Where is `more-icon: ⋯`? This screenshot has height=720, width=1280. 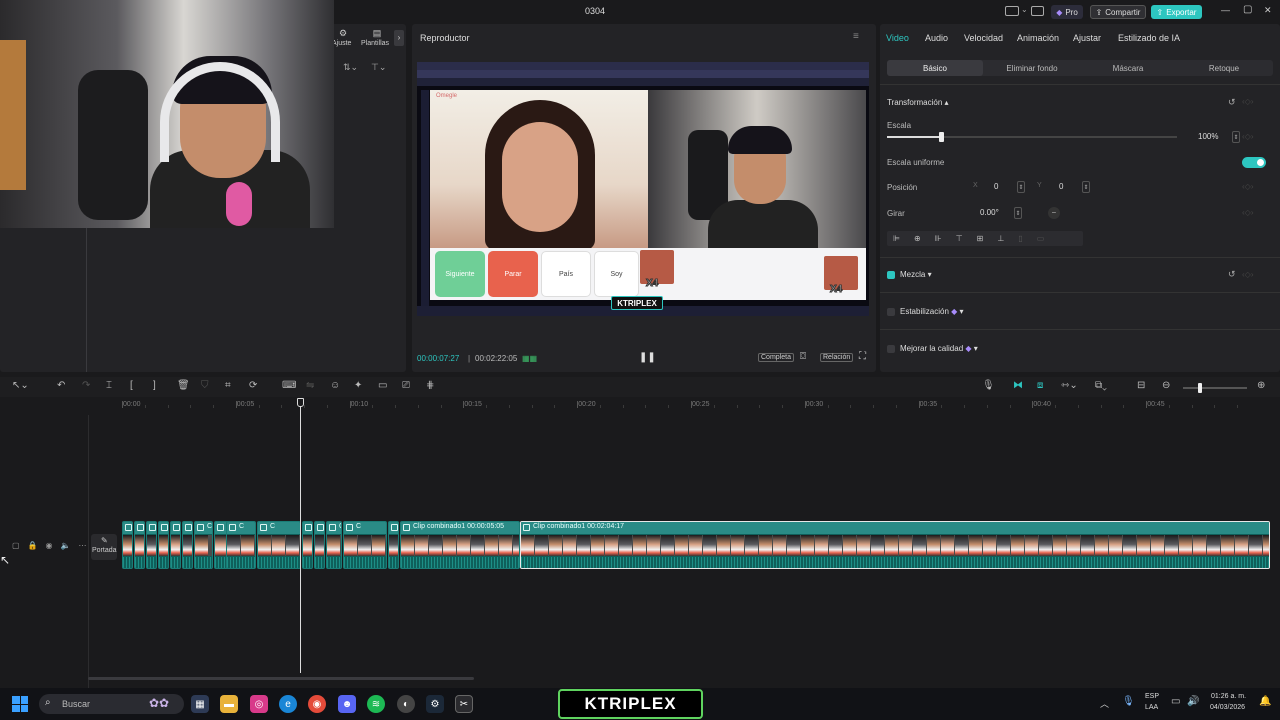
more-icon: ⋯ is located at coordinates (82, 545).